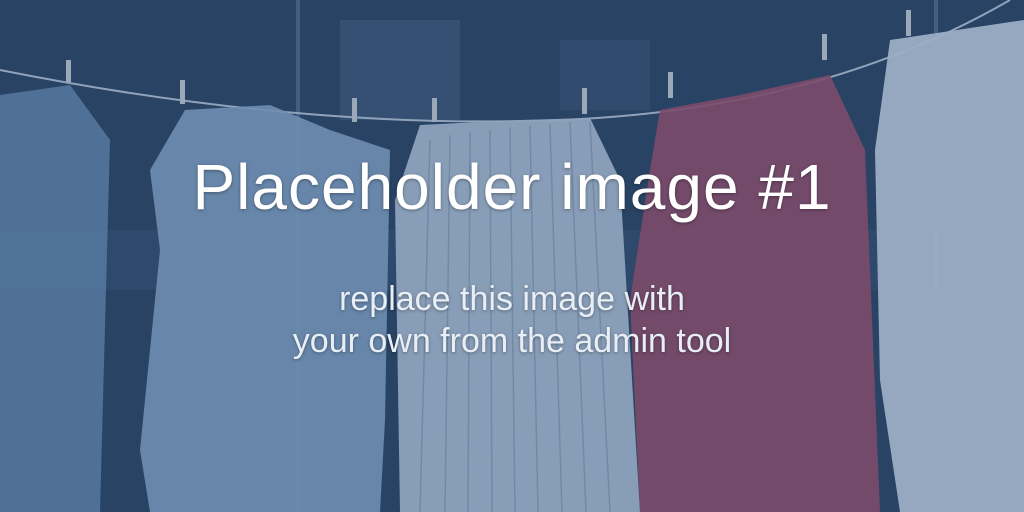  What do you see at coordinates (512, 299) in the screenshot?
I see `subtitle-line-1: replace this image with` at bounding box center [512, 299].